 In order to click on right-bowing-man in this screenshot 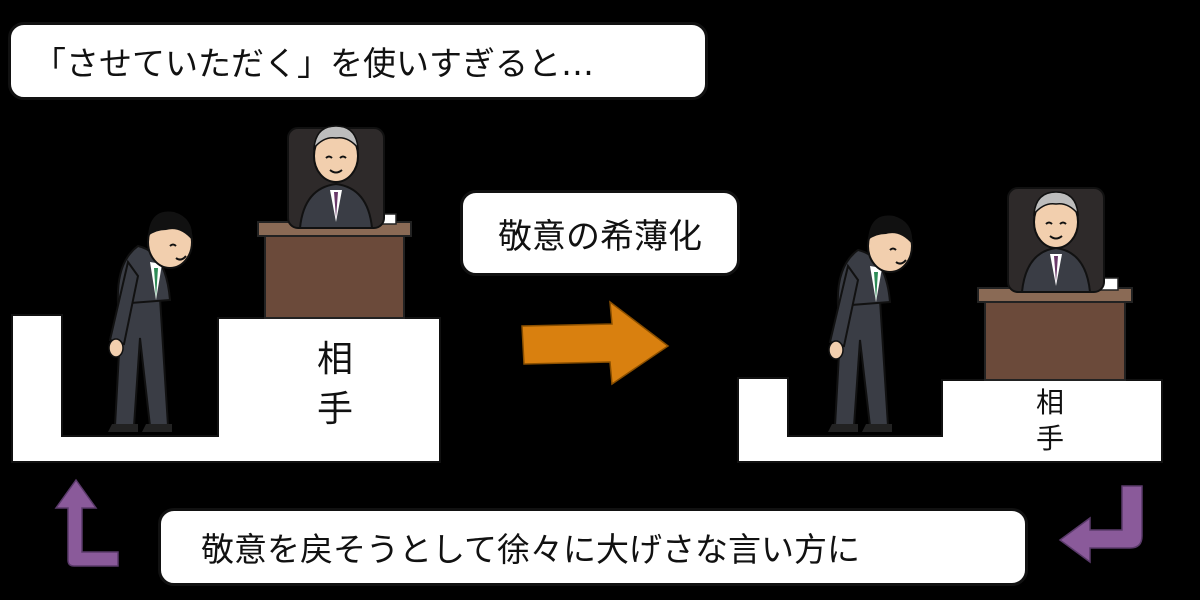, I will do `click(870, 323)`.